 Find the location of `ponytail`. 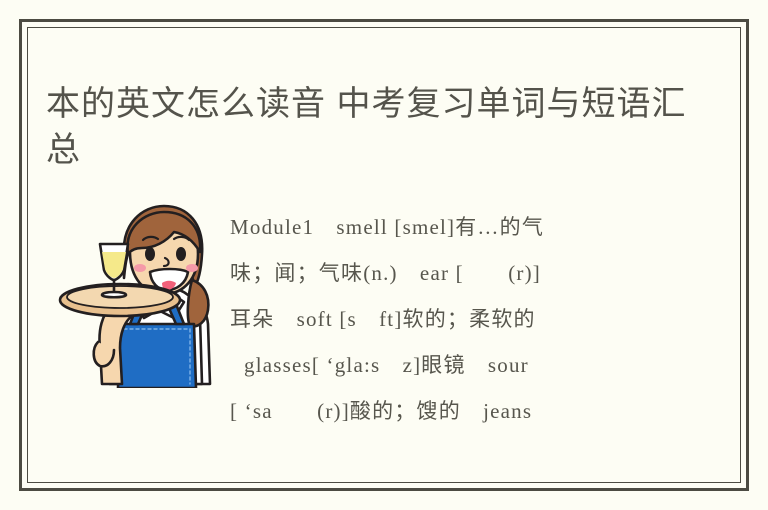

ponytail is located at coordinates (198, 303).